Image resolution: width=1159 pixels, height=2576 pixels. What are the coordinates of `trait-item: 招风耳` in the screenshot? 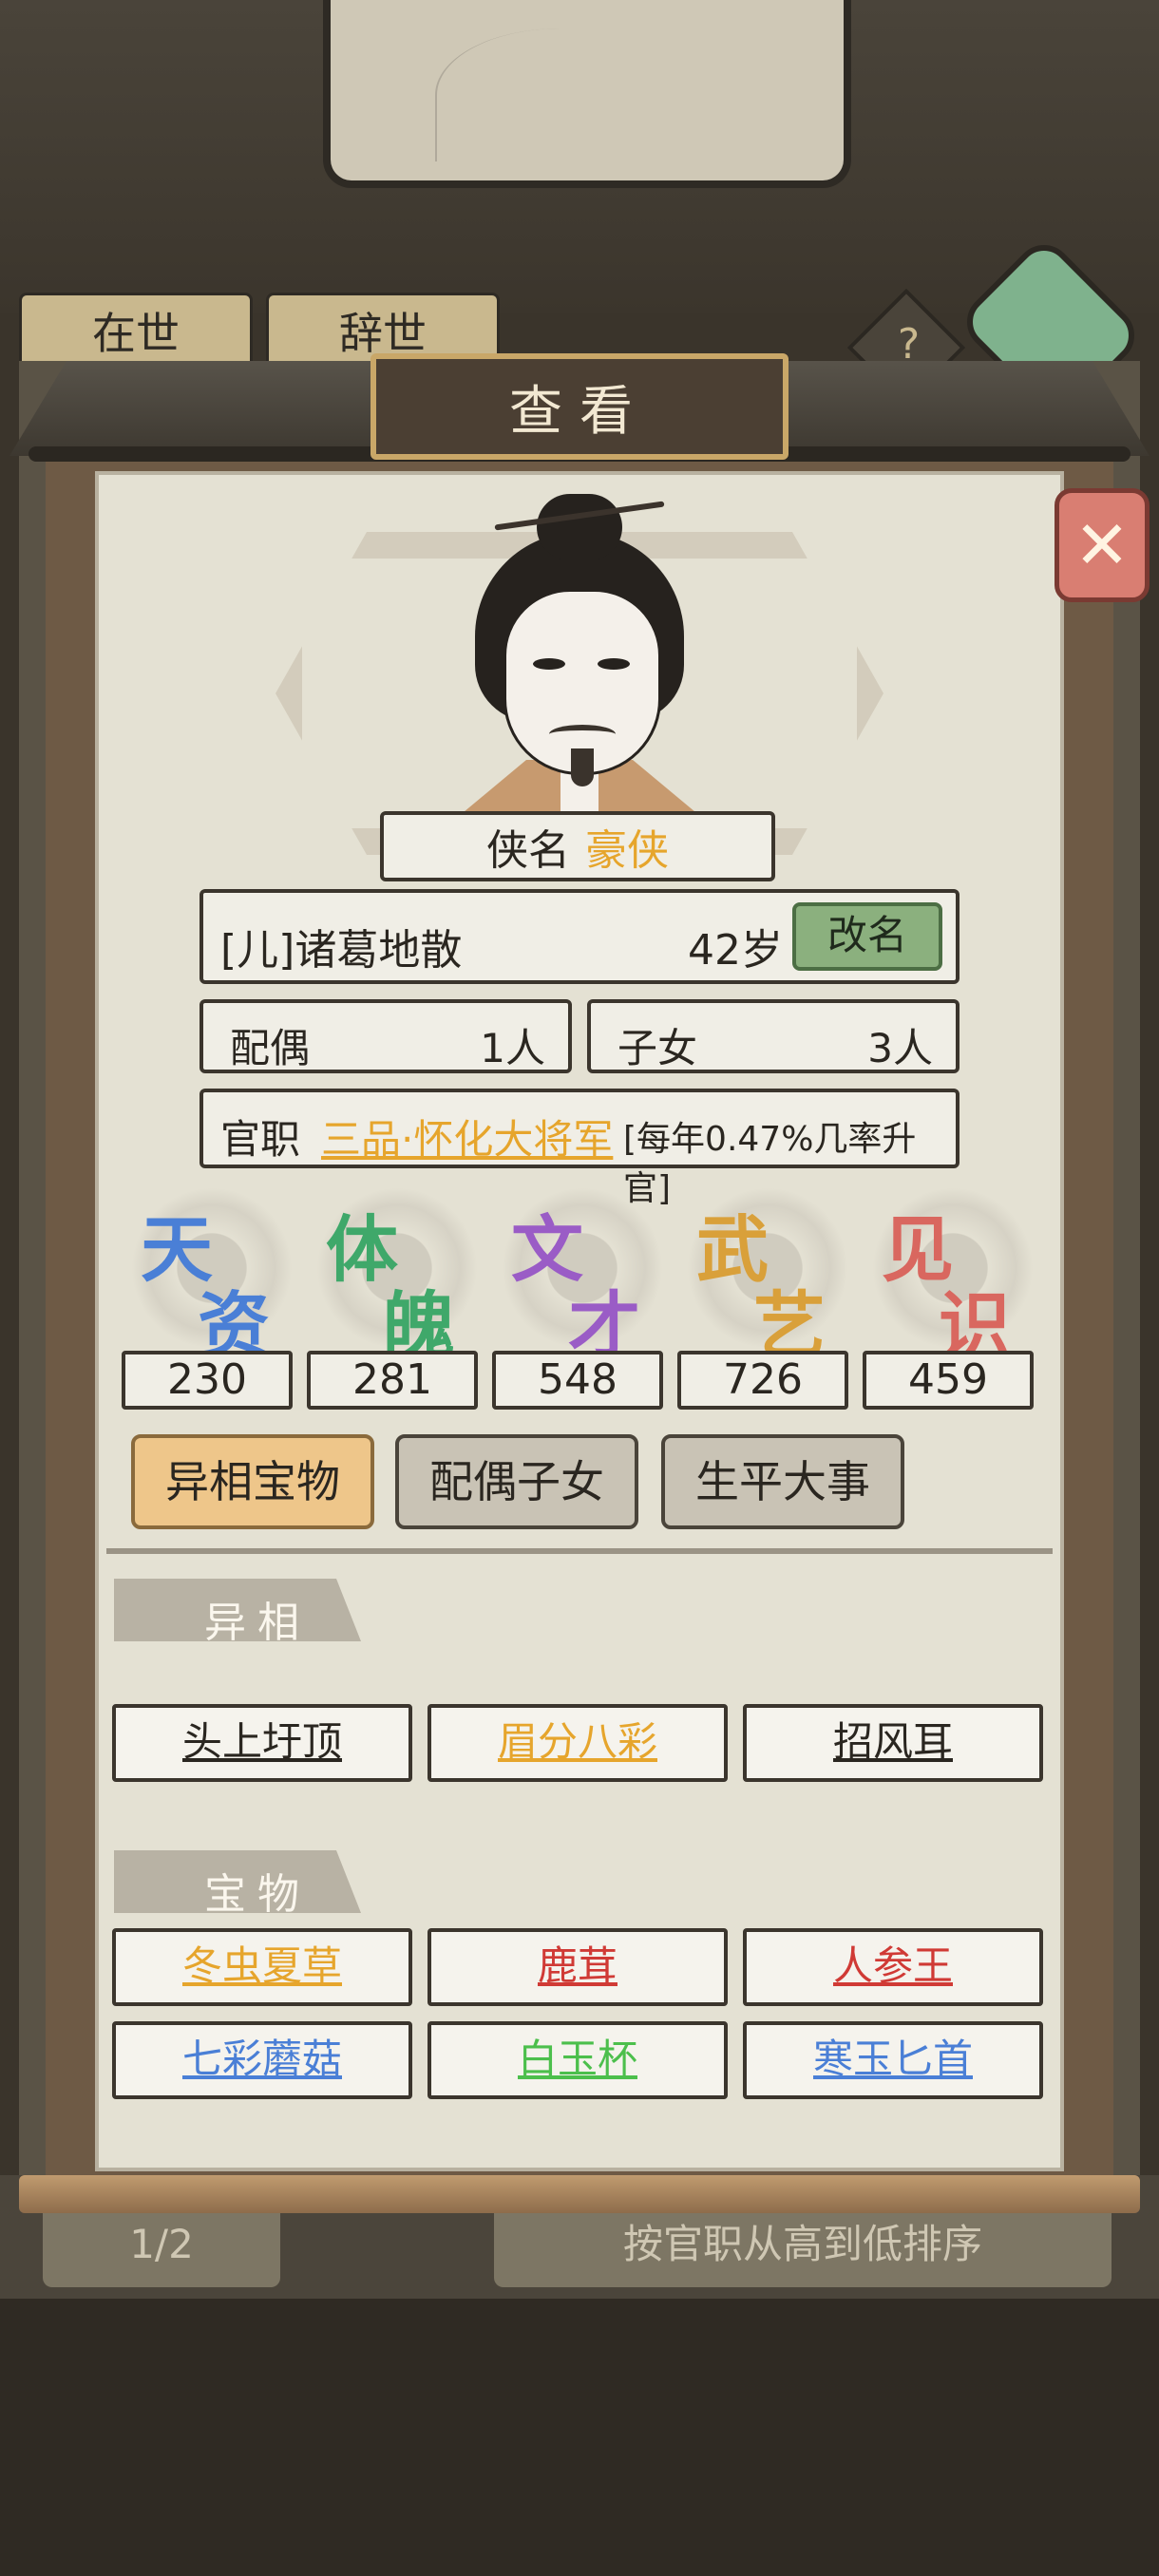 It's located at (893, 1743).